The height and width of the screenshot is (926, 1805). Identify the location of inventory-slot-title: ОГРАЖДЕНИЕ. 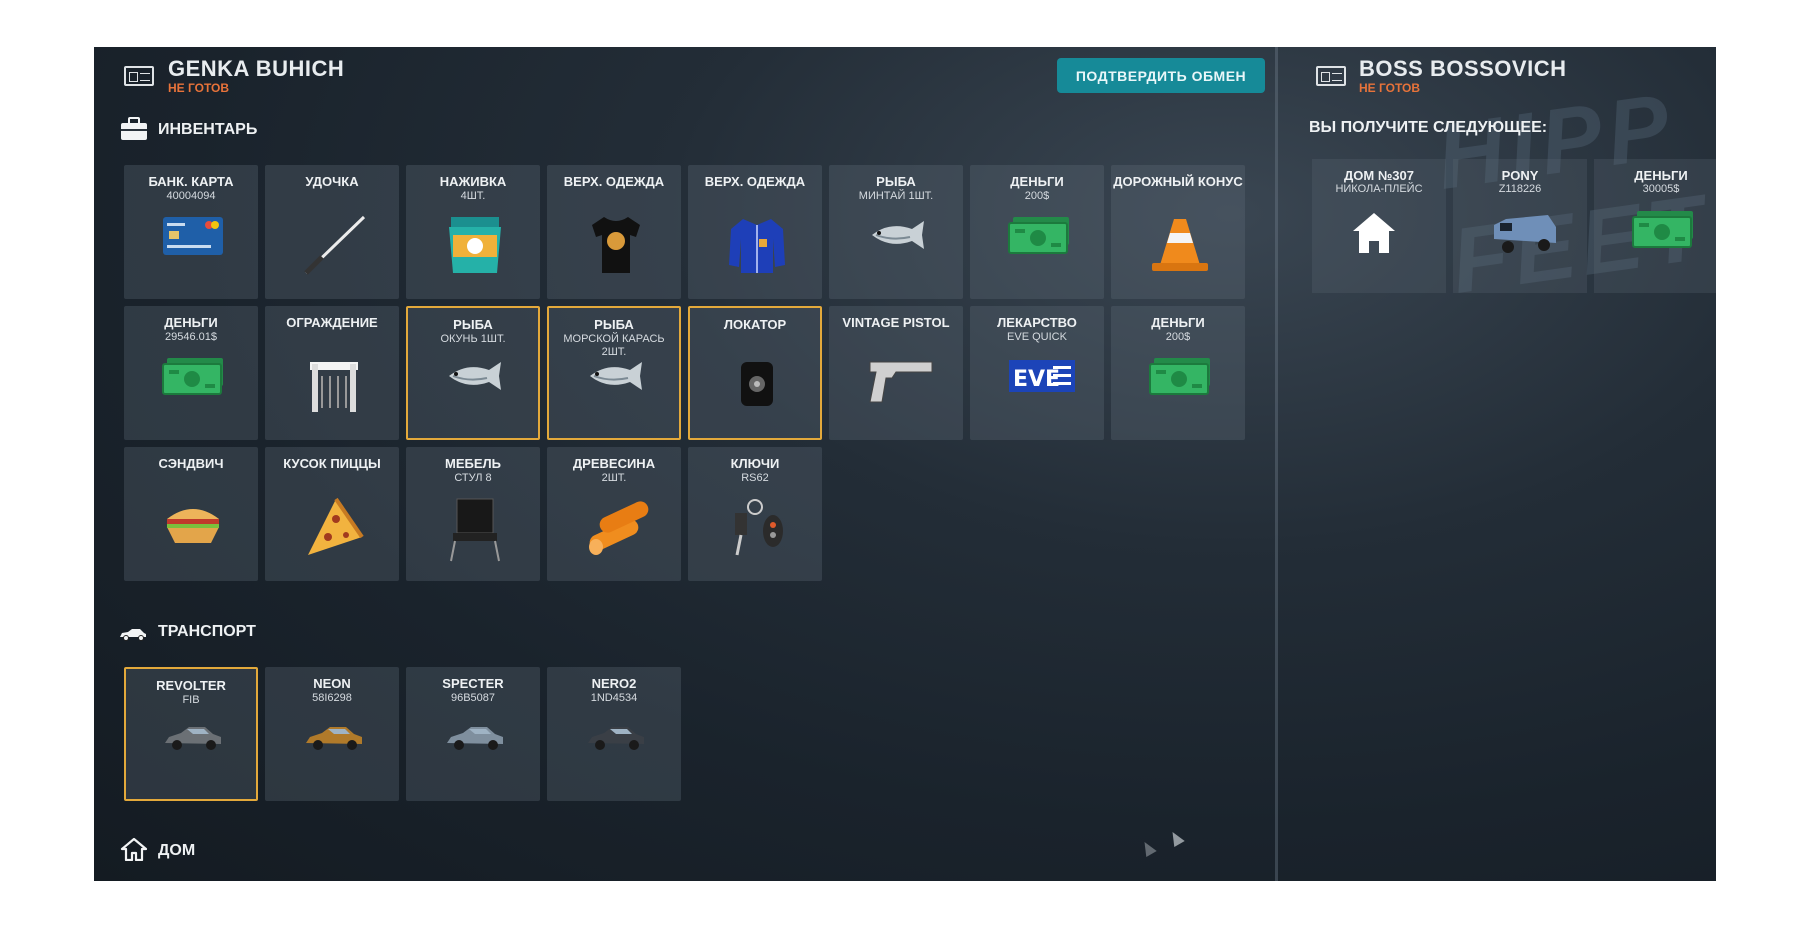
(332, 322).